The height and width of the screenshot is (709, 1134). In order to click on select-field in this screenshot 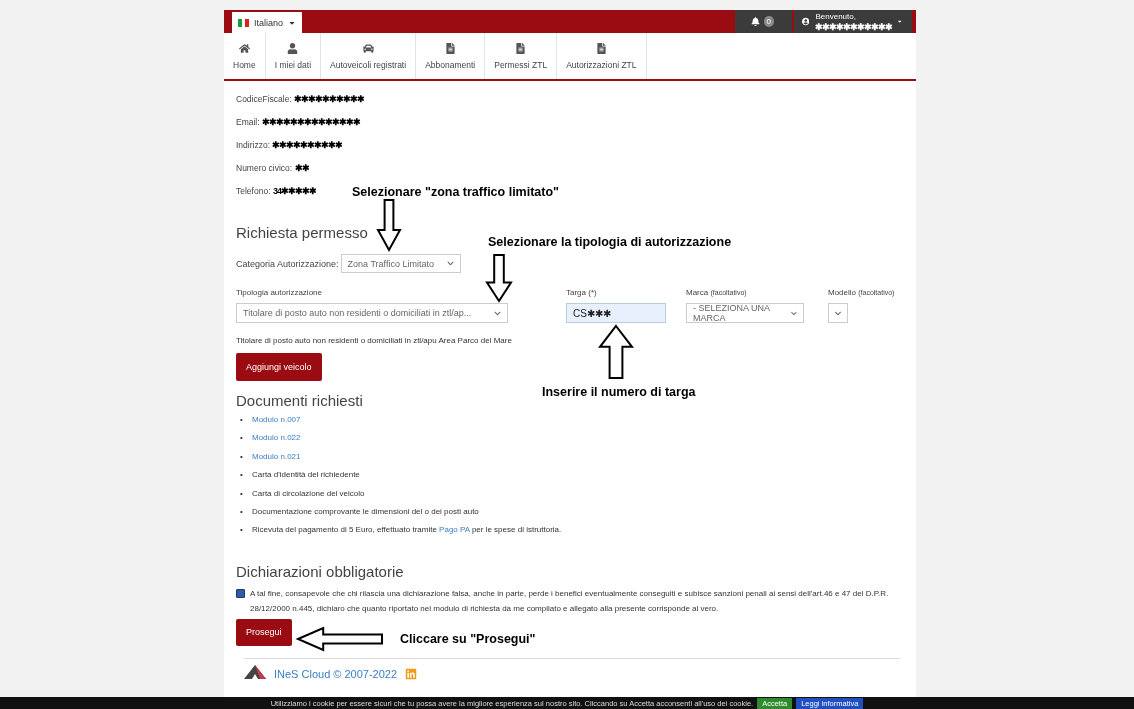, I will do `click(838, 313)`.